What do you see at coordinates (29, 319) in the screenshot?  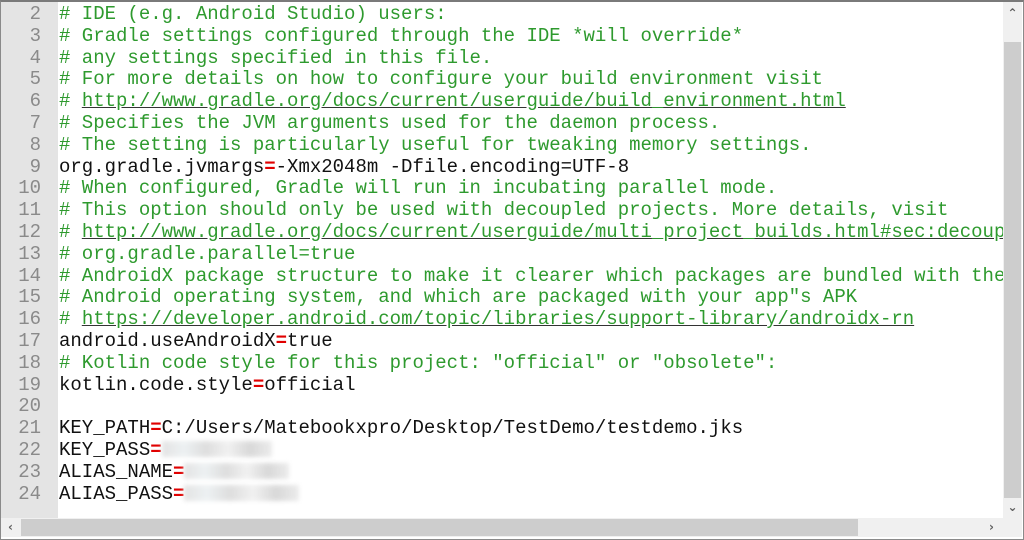 I see `line-number: 16` at bounding box center [29, 319].